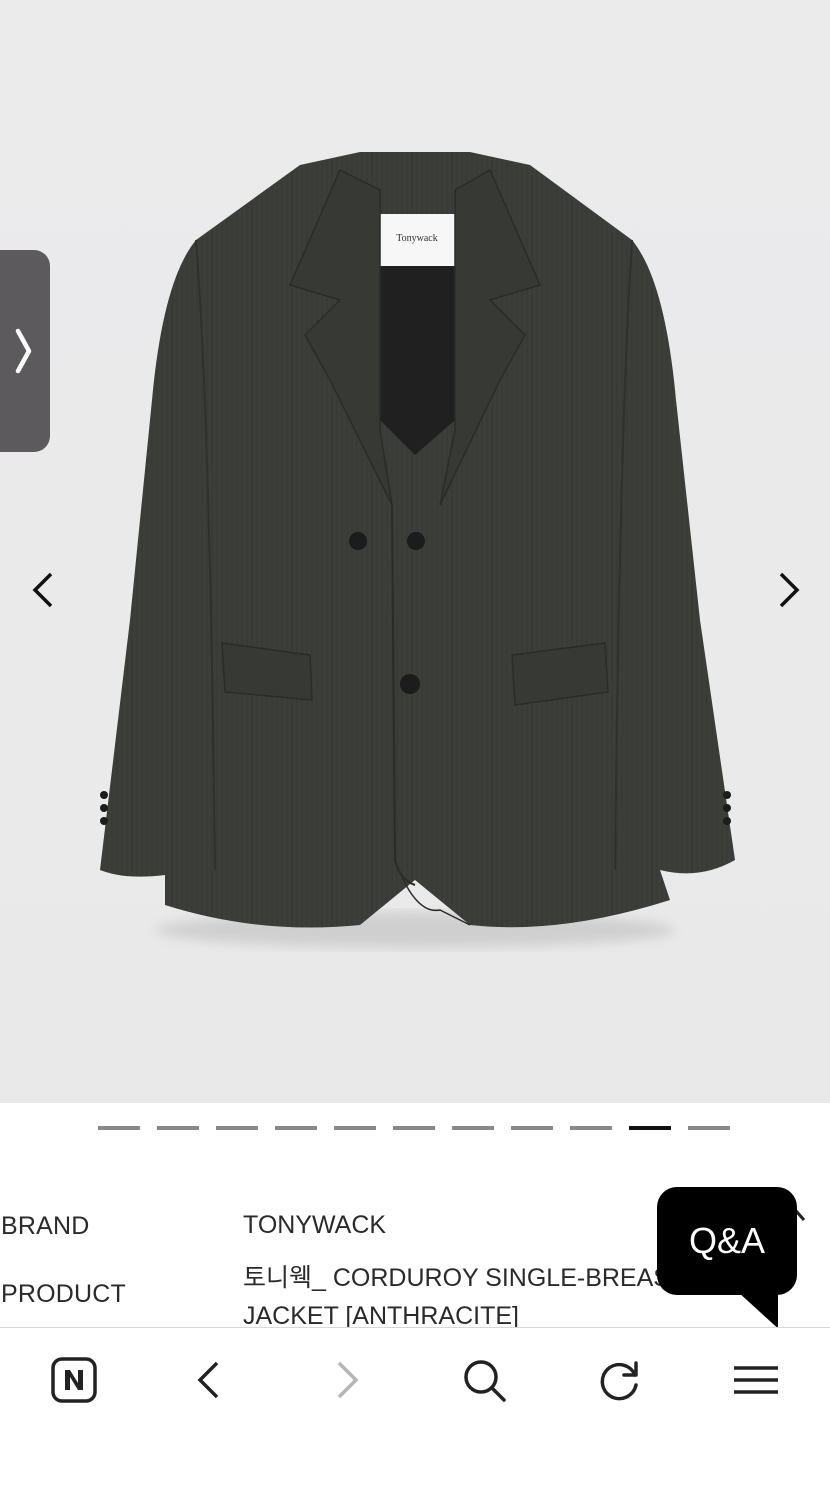  Describe the element at coordinates (415, 1414) in the screenshot. I see `browser-toolbar` at that location.